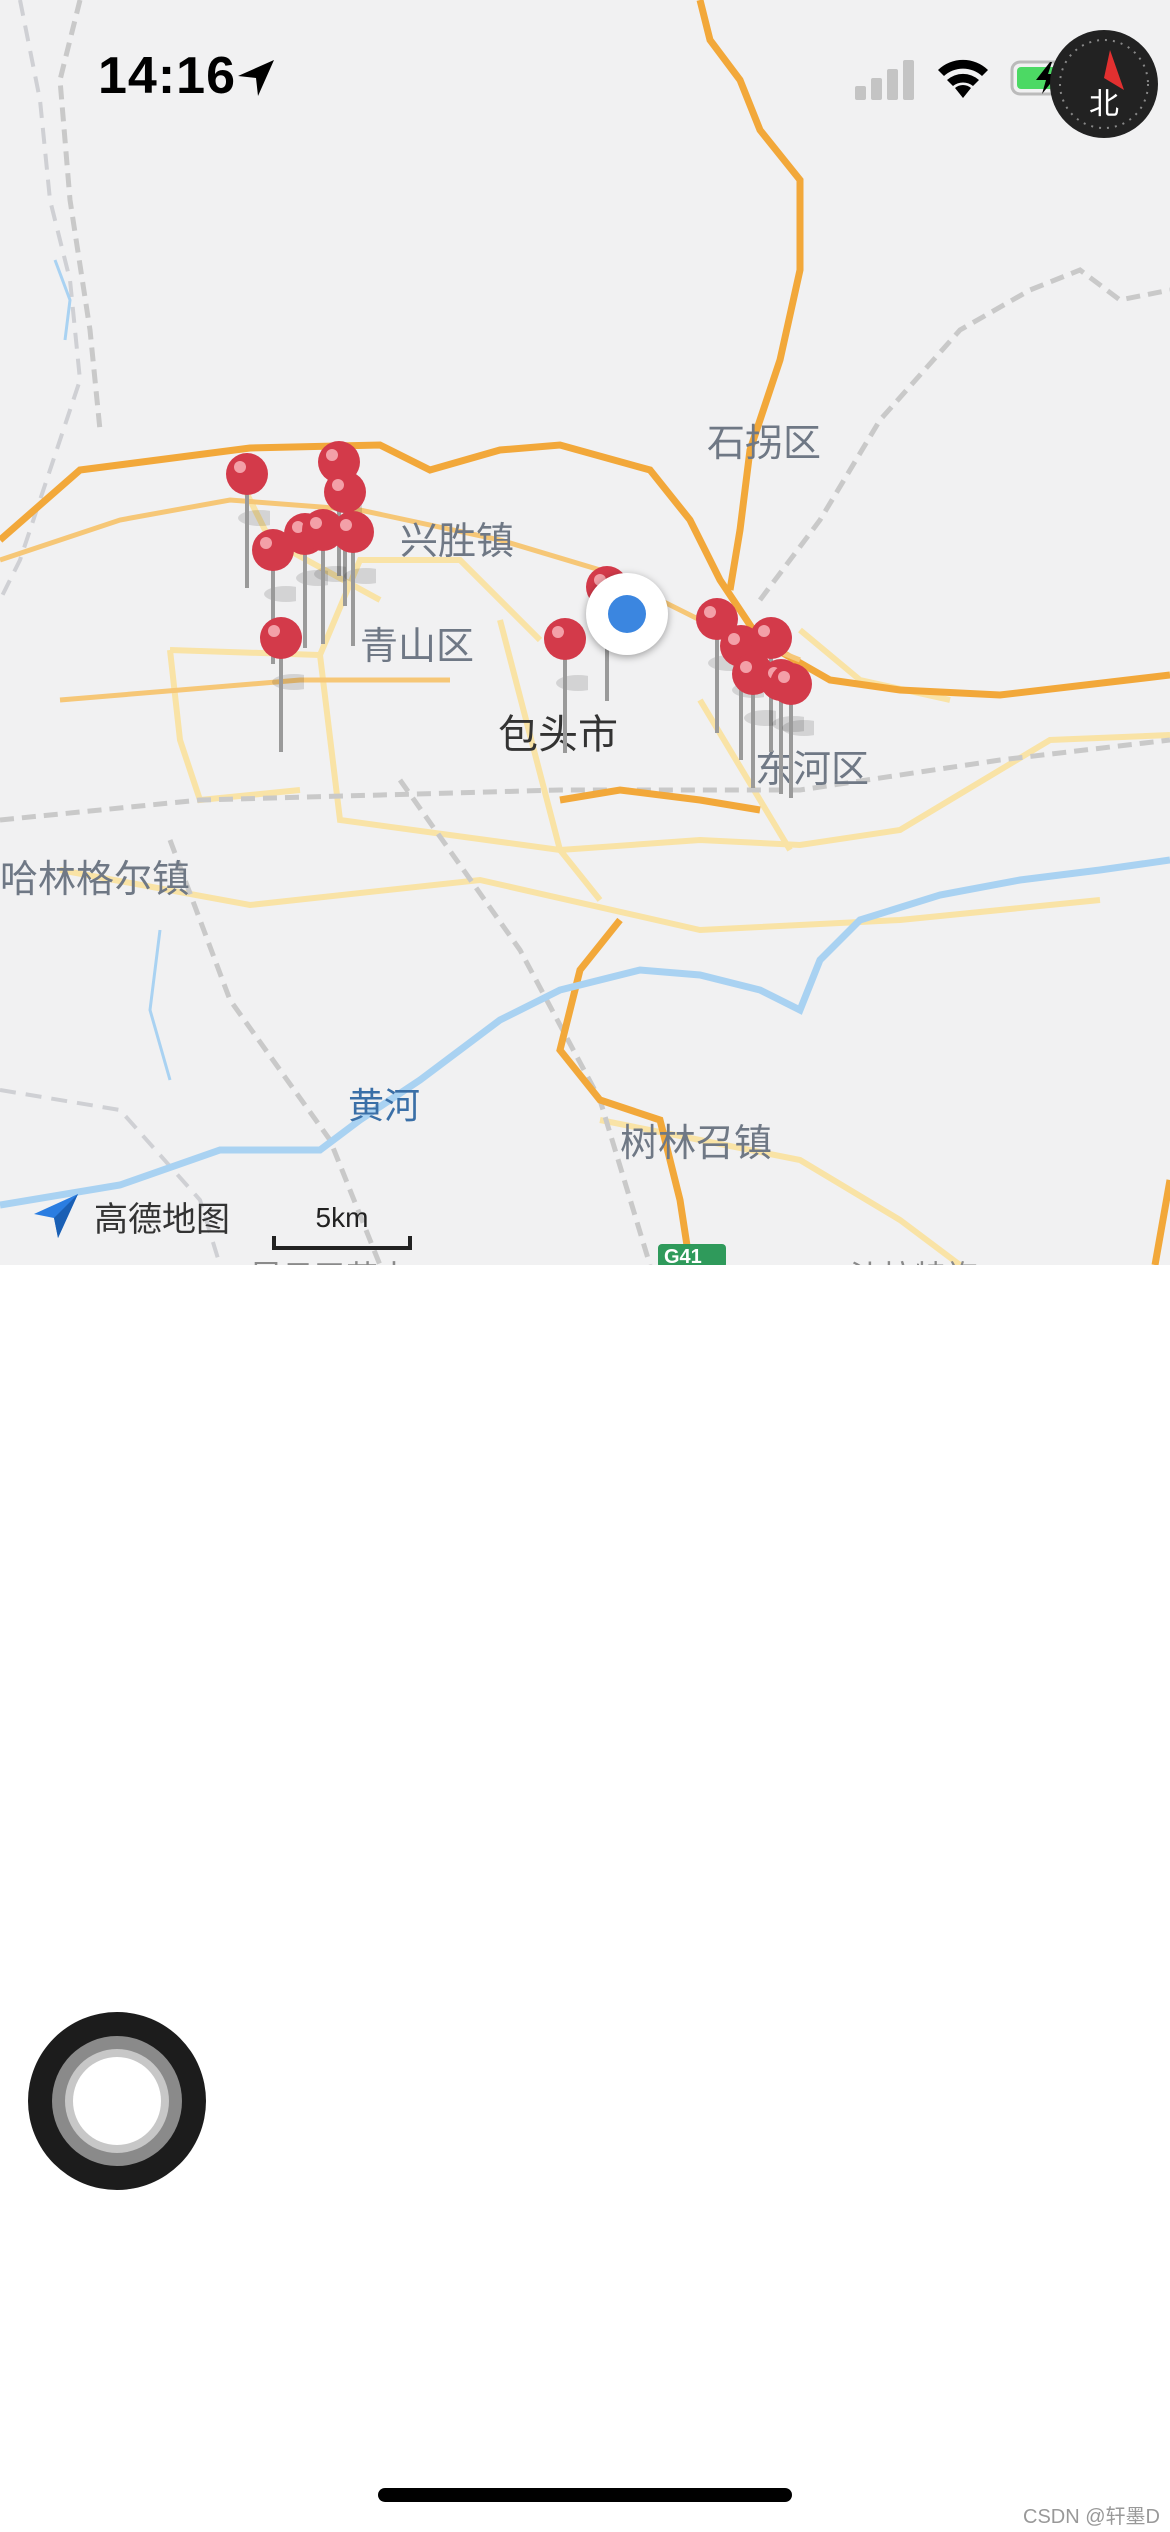 This screenshot has width=1170, height=2532. I want to click on place-label: 昆日召苏木, so click(330, 1258).